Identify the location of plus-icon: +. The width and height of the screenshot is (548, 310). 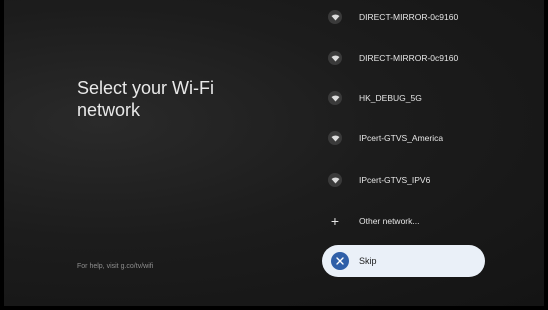
(335, 221).